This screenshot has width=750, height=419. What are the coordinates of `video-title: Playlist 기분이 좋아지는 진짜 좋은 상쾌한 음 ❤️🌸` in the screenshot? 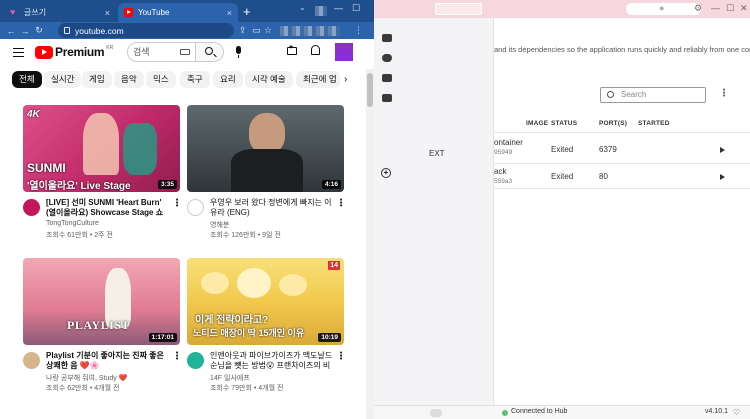 It's located at (108, 361).